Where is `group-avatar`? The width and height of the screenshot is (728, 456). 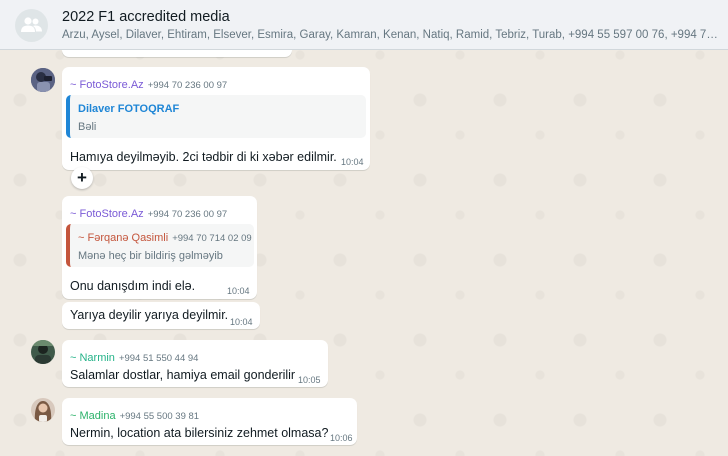
group-avatar is located at coordinates (31, 25).